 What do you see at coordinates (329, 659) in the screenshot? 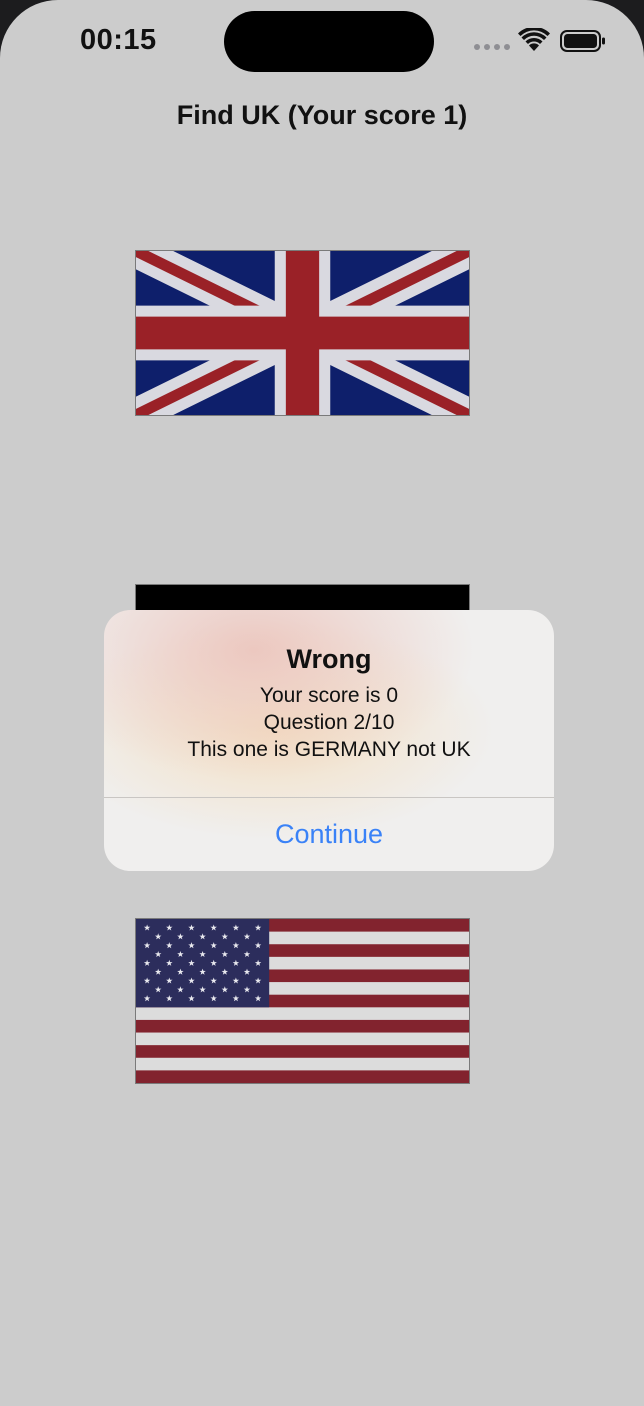
I see `alert-title: Wrong` at bounding box center [329, 659].